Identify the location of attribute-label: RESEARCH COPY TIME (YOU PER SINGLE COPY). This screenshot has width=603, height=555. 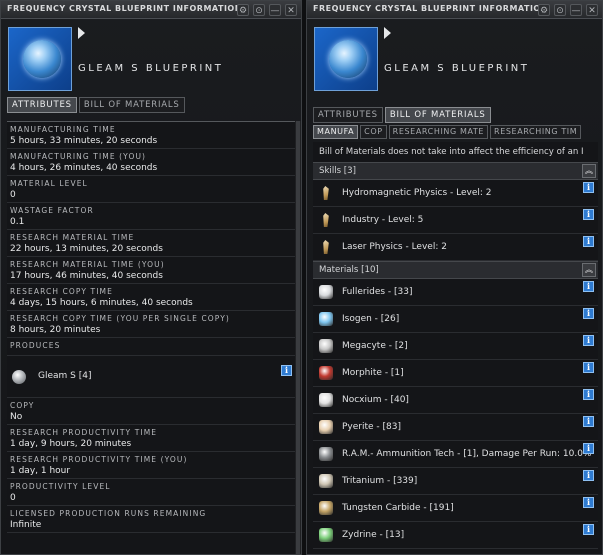
(120, 318).